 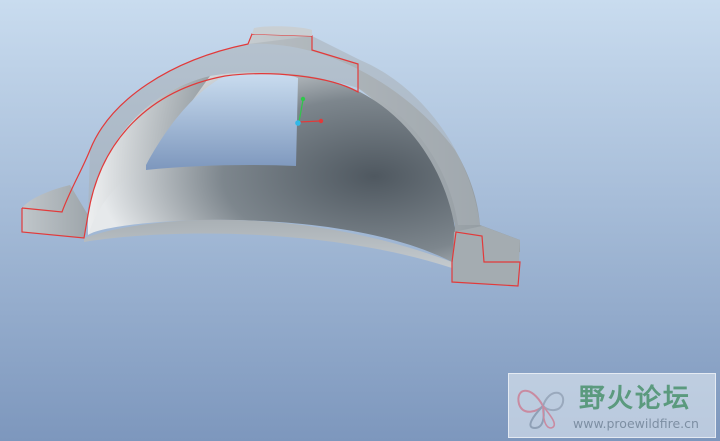 What do you see at coordinates (321, 121) in the screenshot?
I see `x-axis-handle` at bounding box center [321, 121].